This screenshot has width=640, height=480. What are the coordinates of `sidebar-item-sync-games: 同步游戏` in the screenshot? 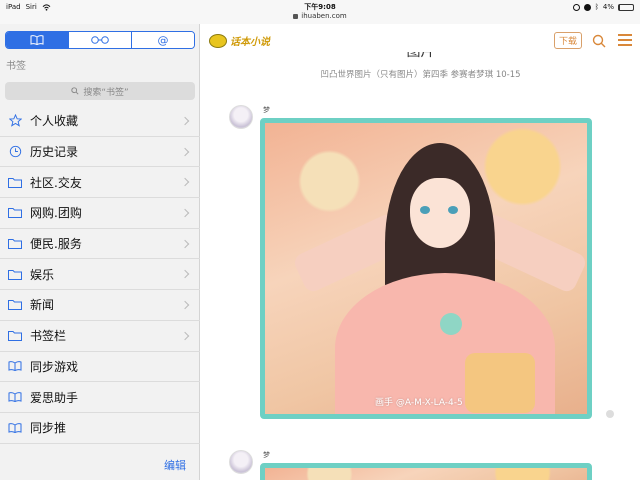 It's located at (100, 367).